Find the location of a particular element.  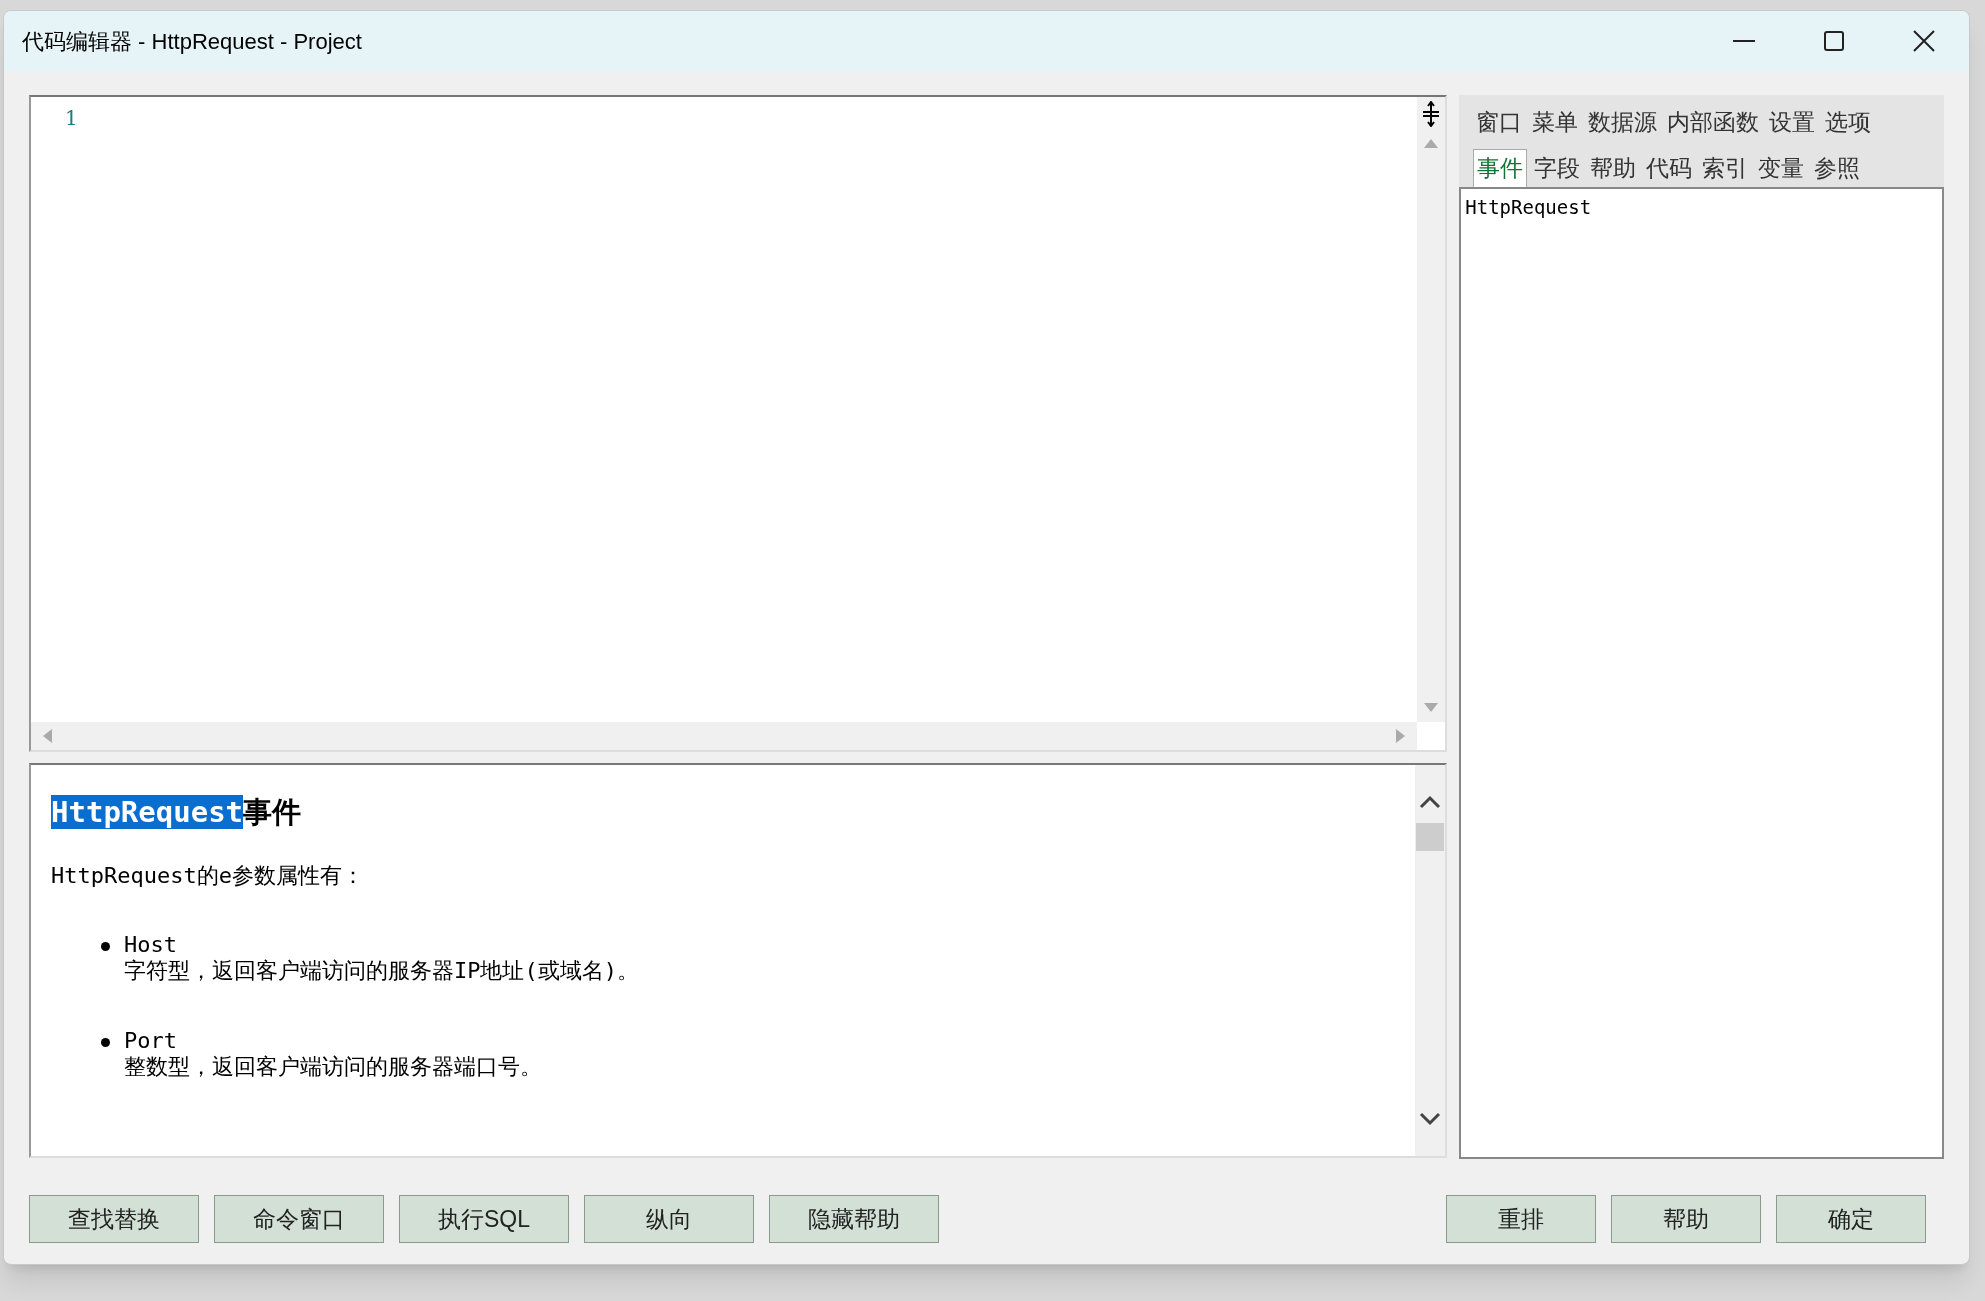

tab: 菜单 is located at coordinates (1555, 122).